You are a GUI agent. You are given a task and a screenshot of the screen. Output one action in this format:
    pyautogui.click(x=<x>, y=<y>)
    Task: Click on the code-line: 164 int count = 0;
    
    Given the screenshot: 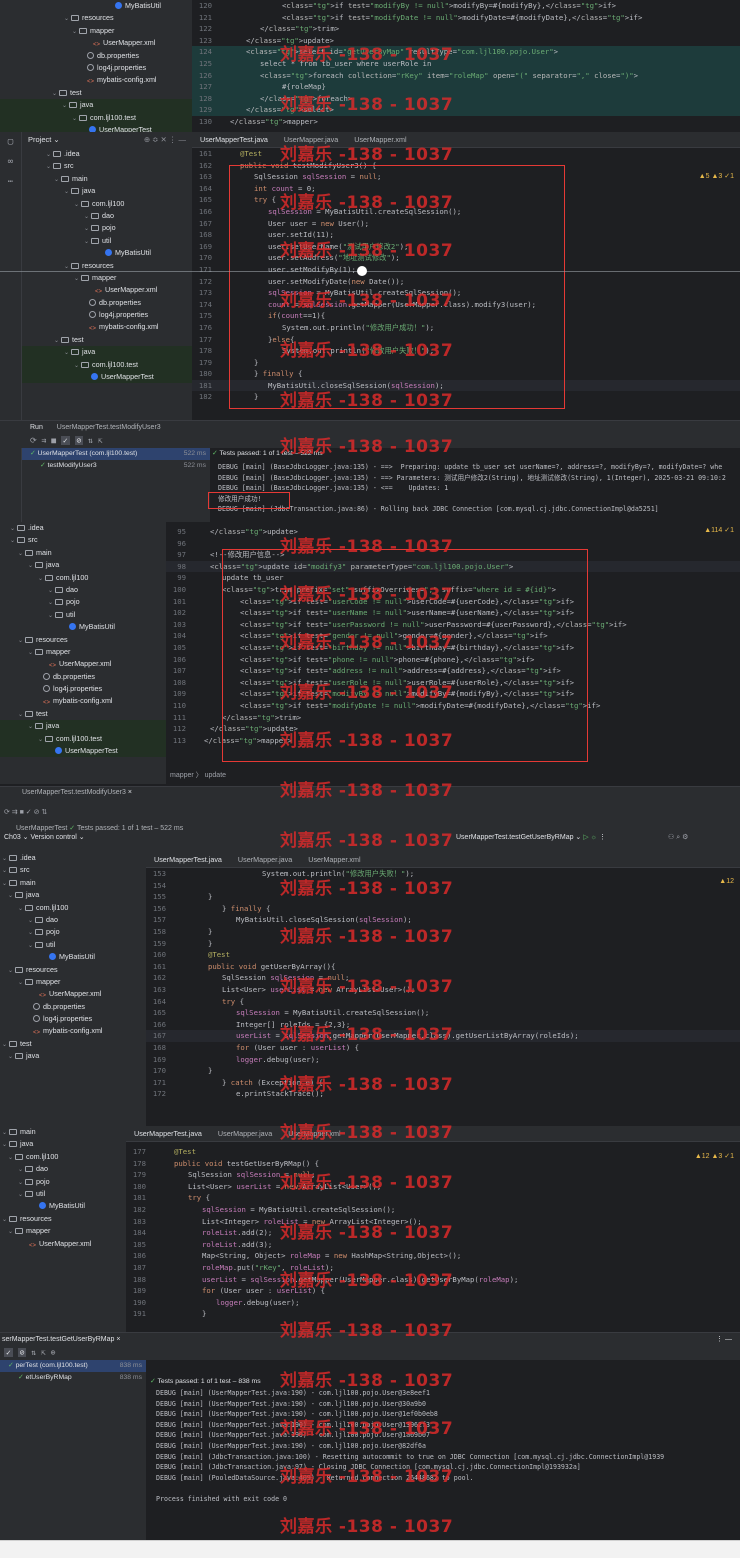 What is the action you would take?
    pyautogui.click(x=466, y=189)
    